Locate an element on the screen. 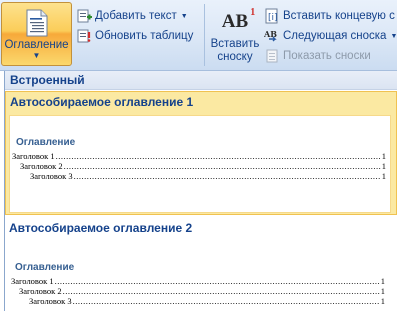 Image resolution: width=397 pixels, height=318 pixels. svg-text: AB is located at coordinates (270, 34).